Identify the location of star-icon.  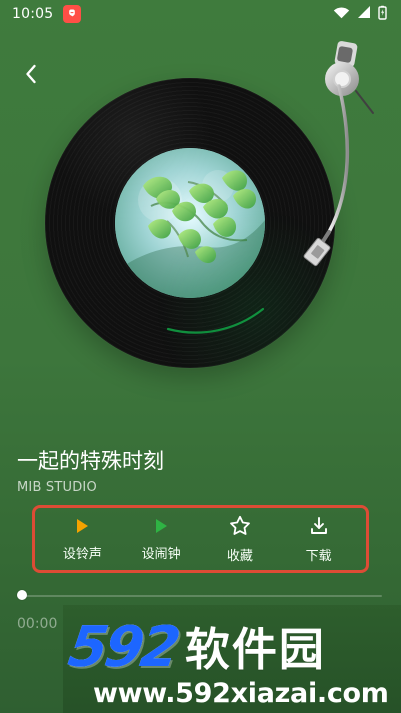
(240, 528).